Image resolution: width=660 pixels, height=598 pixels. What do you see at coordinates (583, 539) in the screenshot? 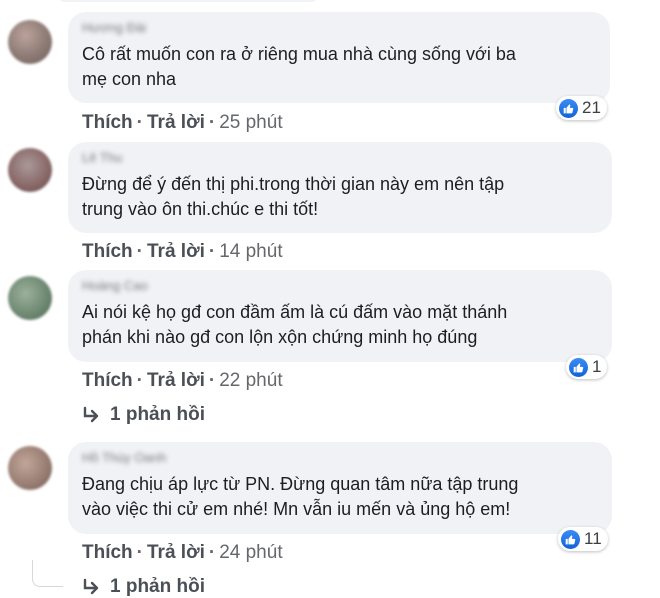
I see `reaction-badge: 11` at bounding box center [583, 539].